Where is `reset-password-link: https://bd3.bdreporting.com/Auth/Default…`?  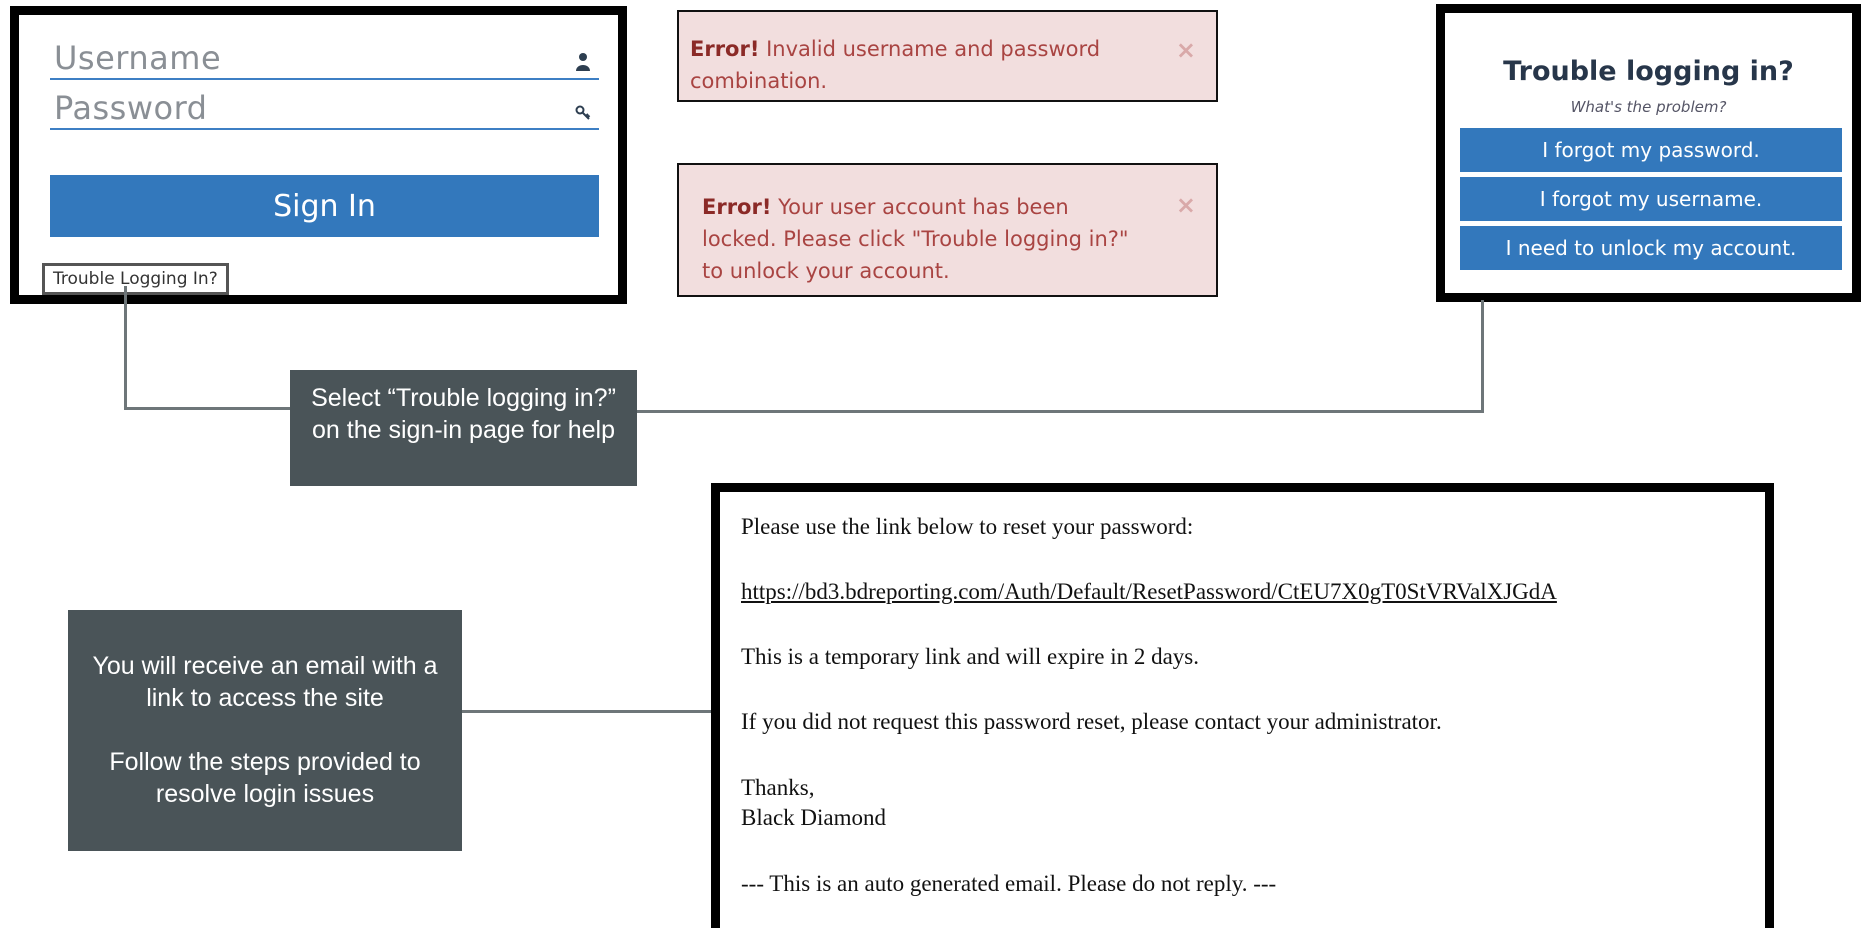
reset-password-link: https://bd3.bdreporting.com/Auth/Default… is located at coordinates (1149, 592).